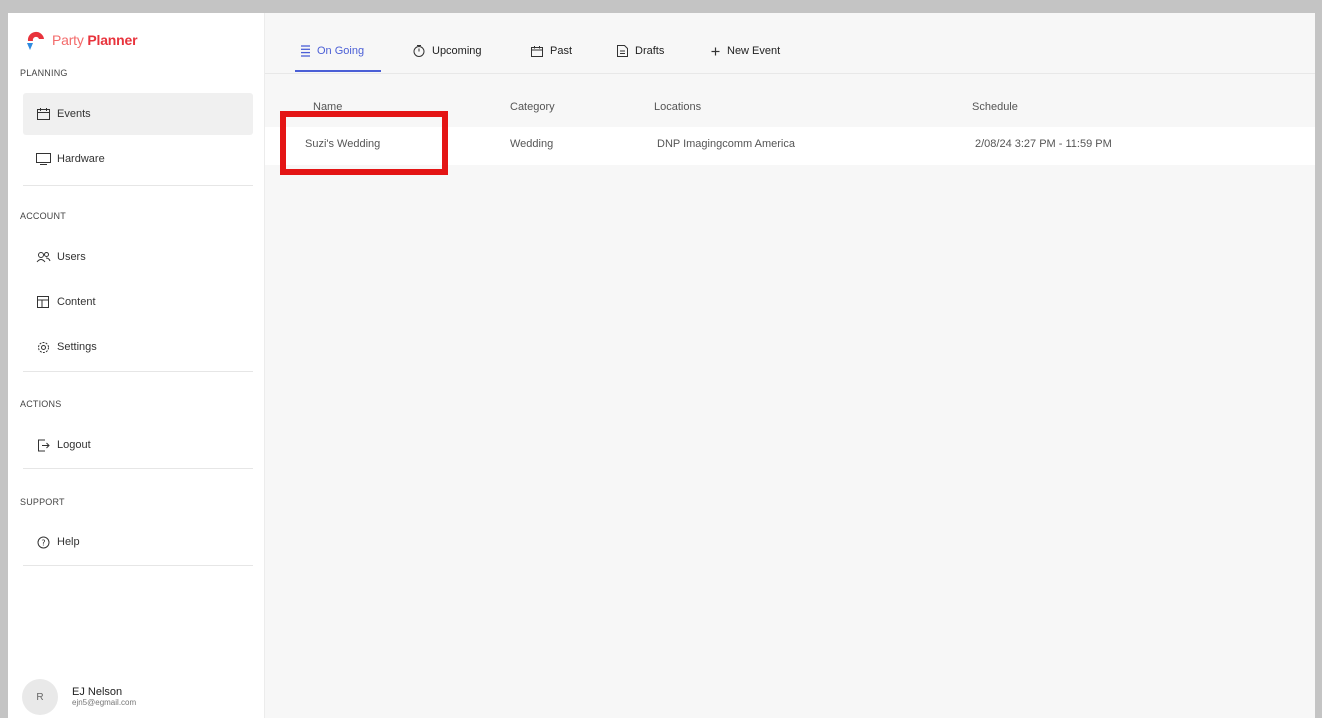 The width and height of the screenshot is (1322, 718). Describe the element at coordinates (138, 347) in the screenshot. I see `sidebar-item-settings: Settings` at that location.